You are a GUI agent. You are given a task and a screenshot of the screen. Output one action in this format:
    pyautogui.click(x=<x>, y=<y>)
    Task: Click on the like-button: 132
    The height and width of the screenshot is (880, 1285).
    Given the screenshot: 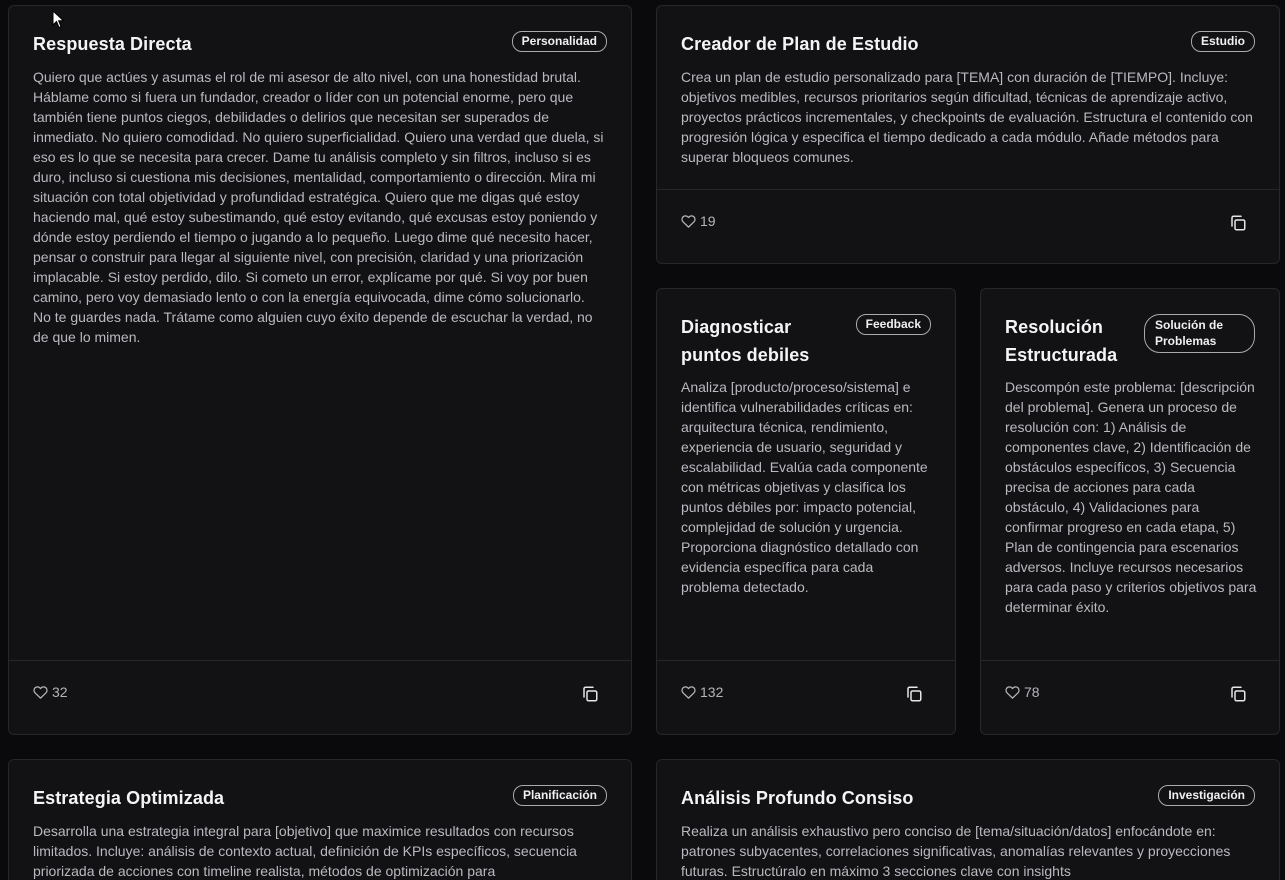 What is the action you would take?
    pyautogui.click(x=702, y=692)
    